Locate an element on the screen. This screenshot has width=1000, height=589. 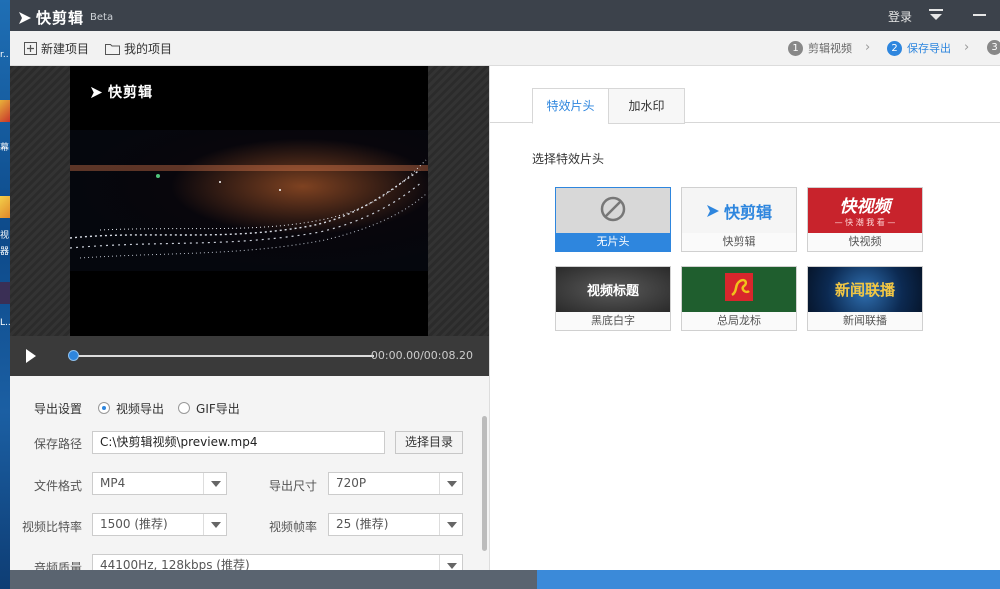
playback-bar: 00:00.00/00:08.20 is located at coordinates (249, 356).